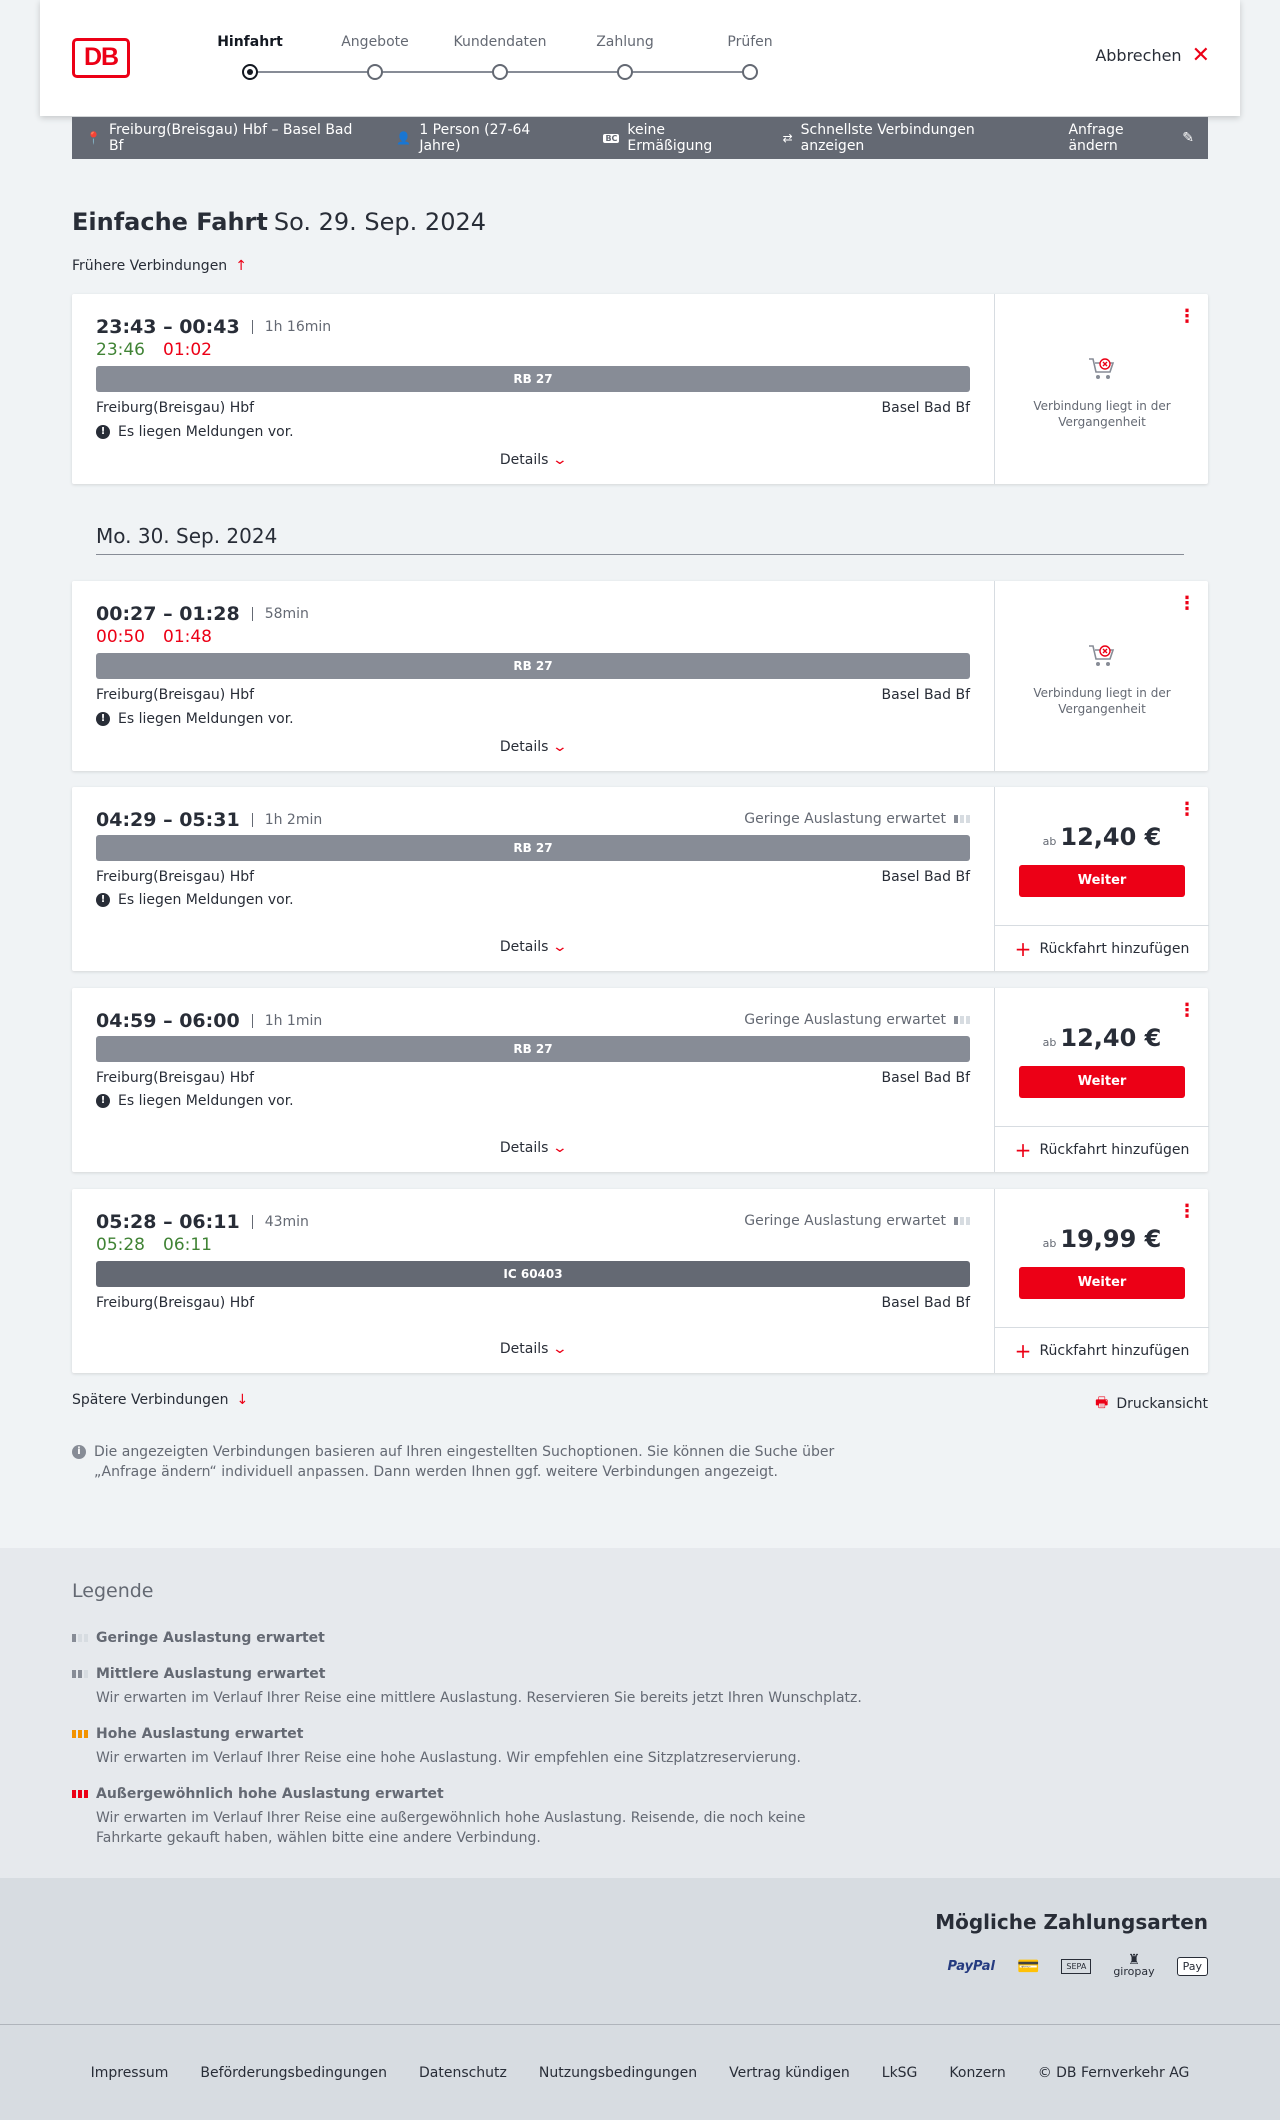  I want to click on price: ab 12,40 €, so click(1102, 837).